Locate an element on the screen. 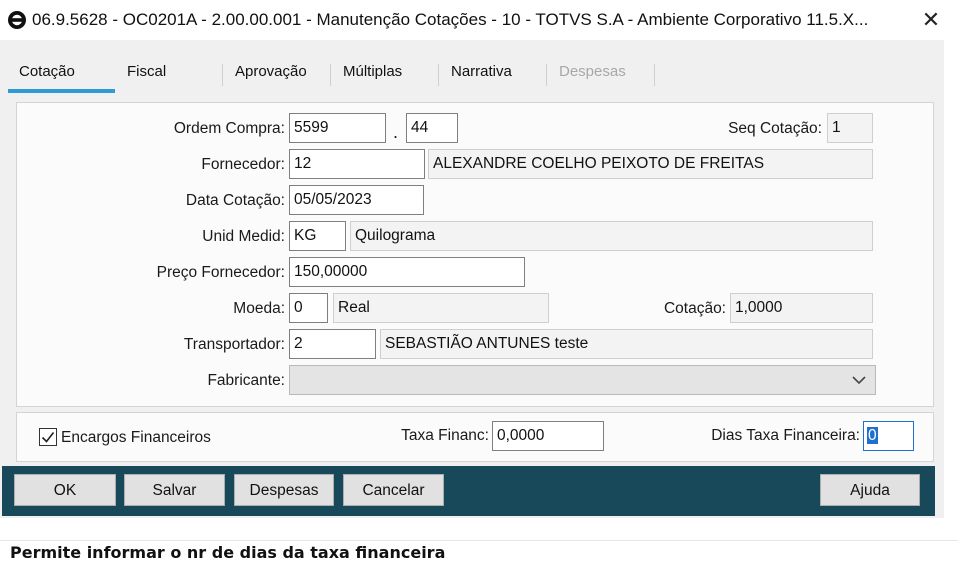 The width and height of the screenshot is (958, 565). unid-medid-label: Unid Medid: is located at coordinates (243, 236).